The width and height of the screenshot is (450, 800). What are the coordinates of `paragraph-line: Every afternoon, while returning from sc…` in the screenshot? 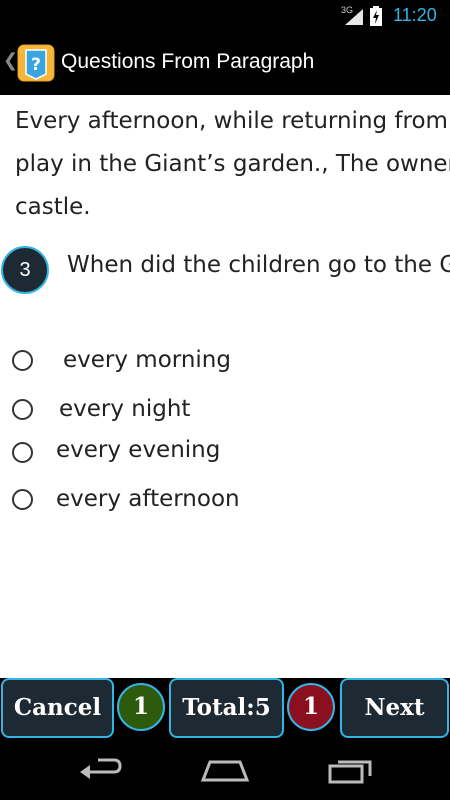 It's located at (232, 121).